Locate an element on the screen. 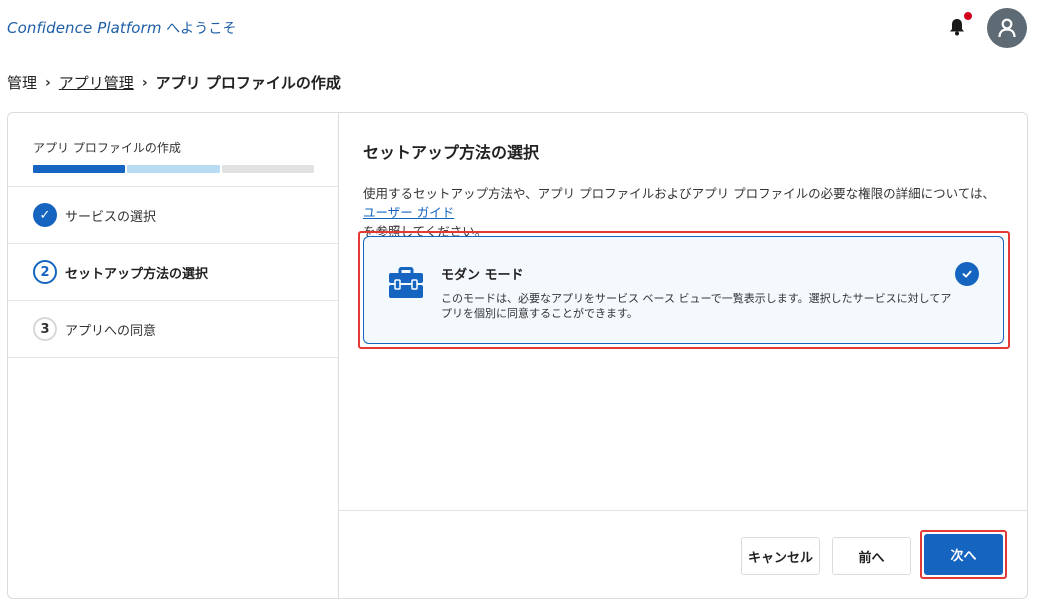 This screenshot has width=1037, height=608. step-setup-method: 2 セットアップ方法の選択 is located at coordinates (173, 272).